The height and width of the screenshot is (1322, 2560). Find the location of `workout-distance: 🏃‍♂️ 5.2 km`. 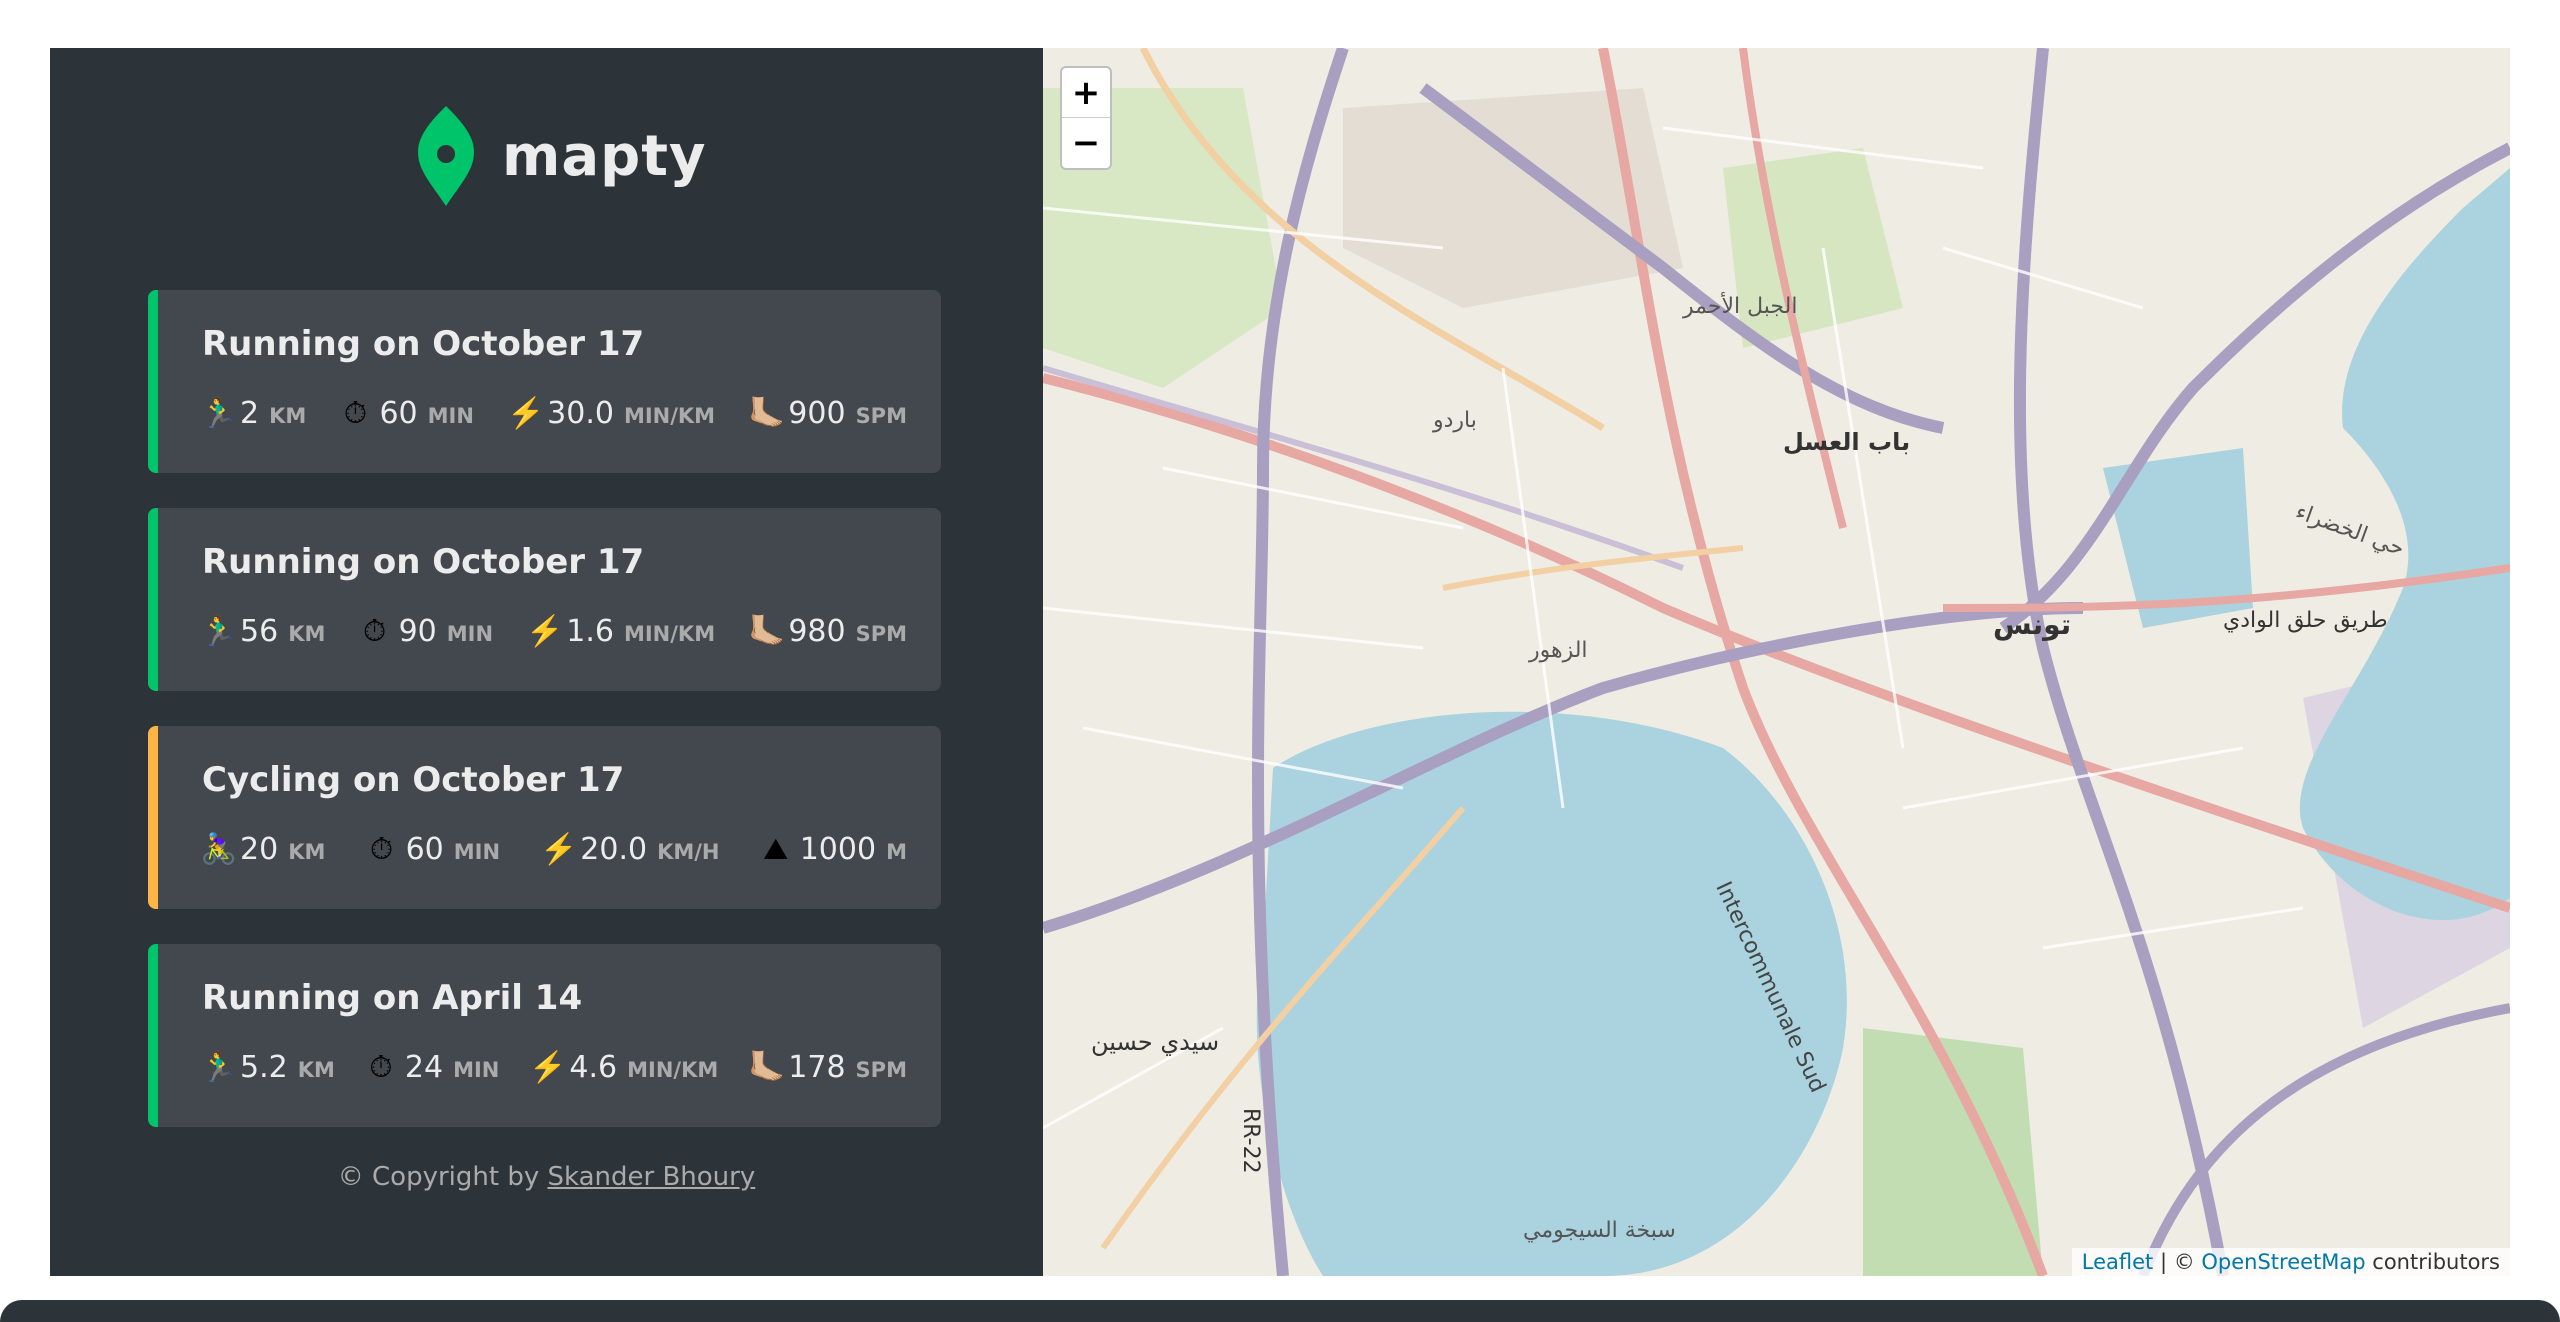

workout-distance: 🏃‍♂️ 5.2 km is located at coordinates (267, 1067).